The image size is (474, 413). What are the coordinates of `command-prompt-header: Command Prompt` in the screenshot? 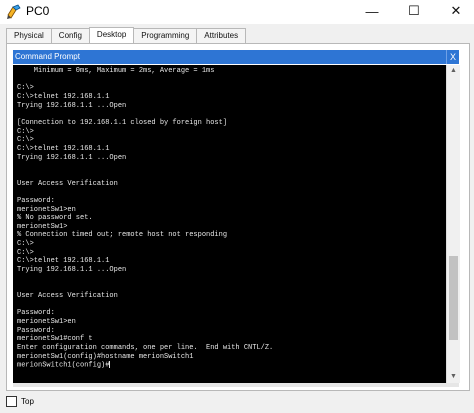 It's located at (236, 57).